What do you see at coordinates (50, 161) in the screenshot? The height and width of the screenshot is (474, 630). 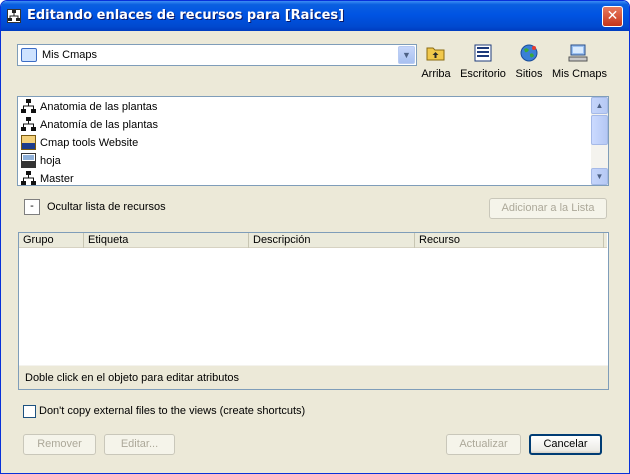 I see `list-item-label: hoja` at bounding box center [50, 161].